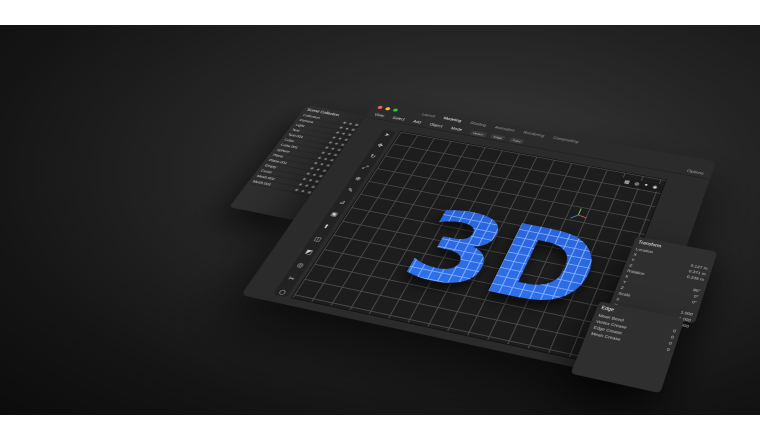  I want to click on menu-view: View, so click(379, 115).